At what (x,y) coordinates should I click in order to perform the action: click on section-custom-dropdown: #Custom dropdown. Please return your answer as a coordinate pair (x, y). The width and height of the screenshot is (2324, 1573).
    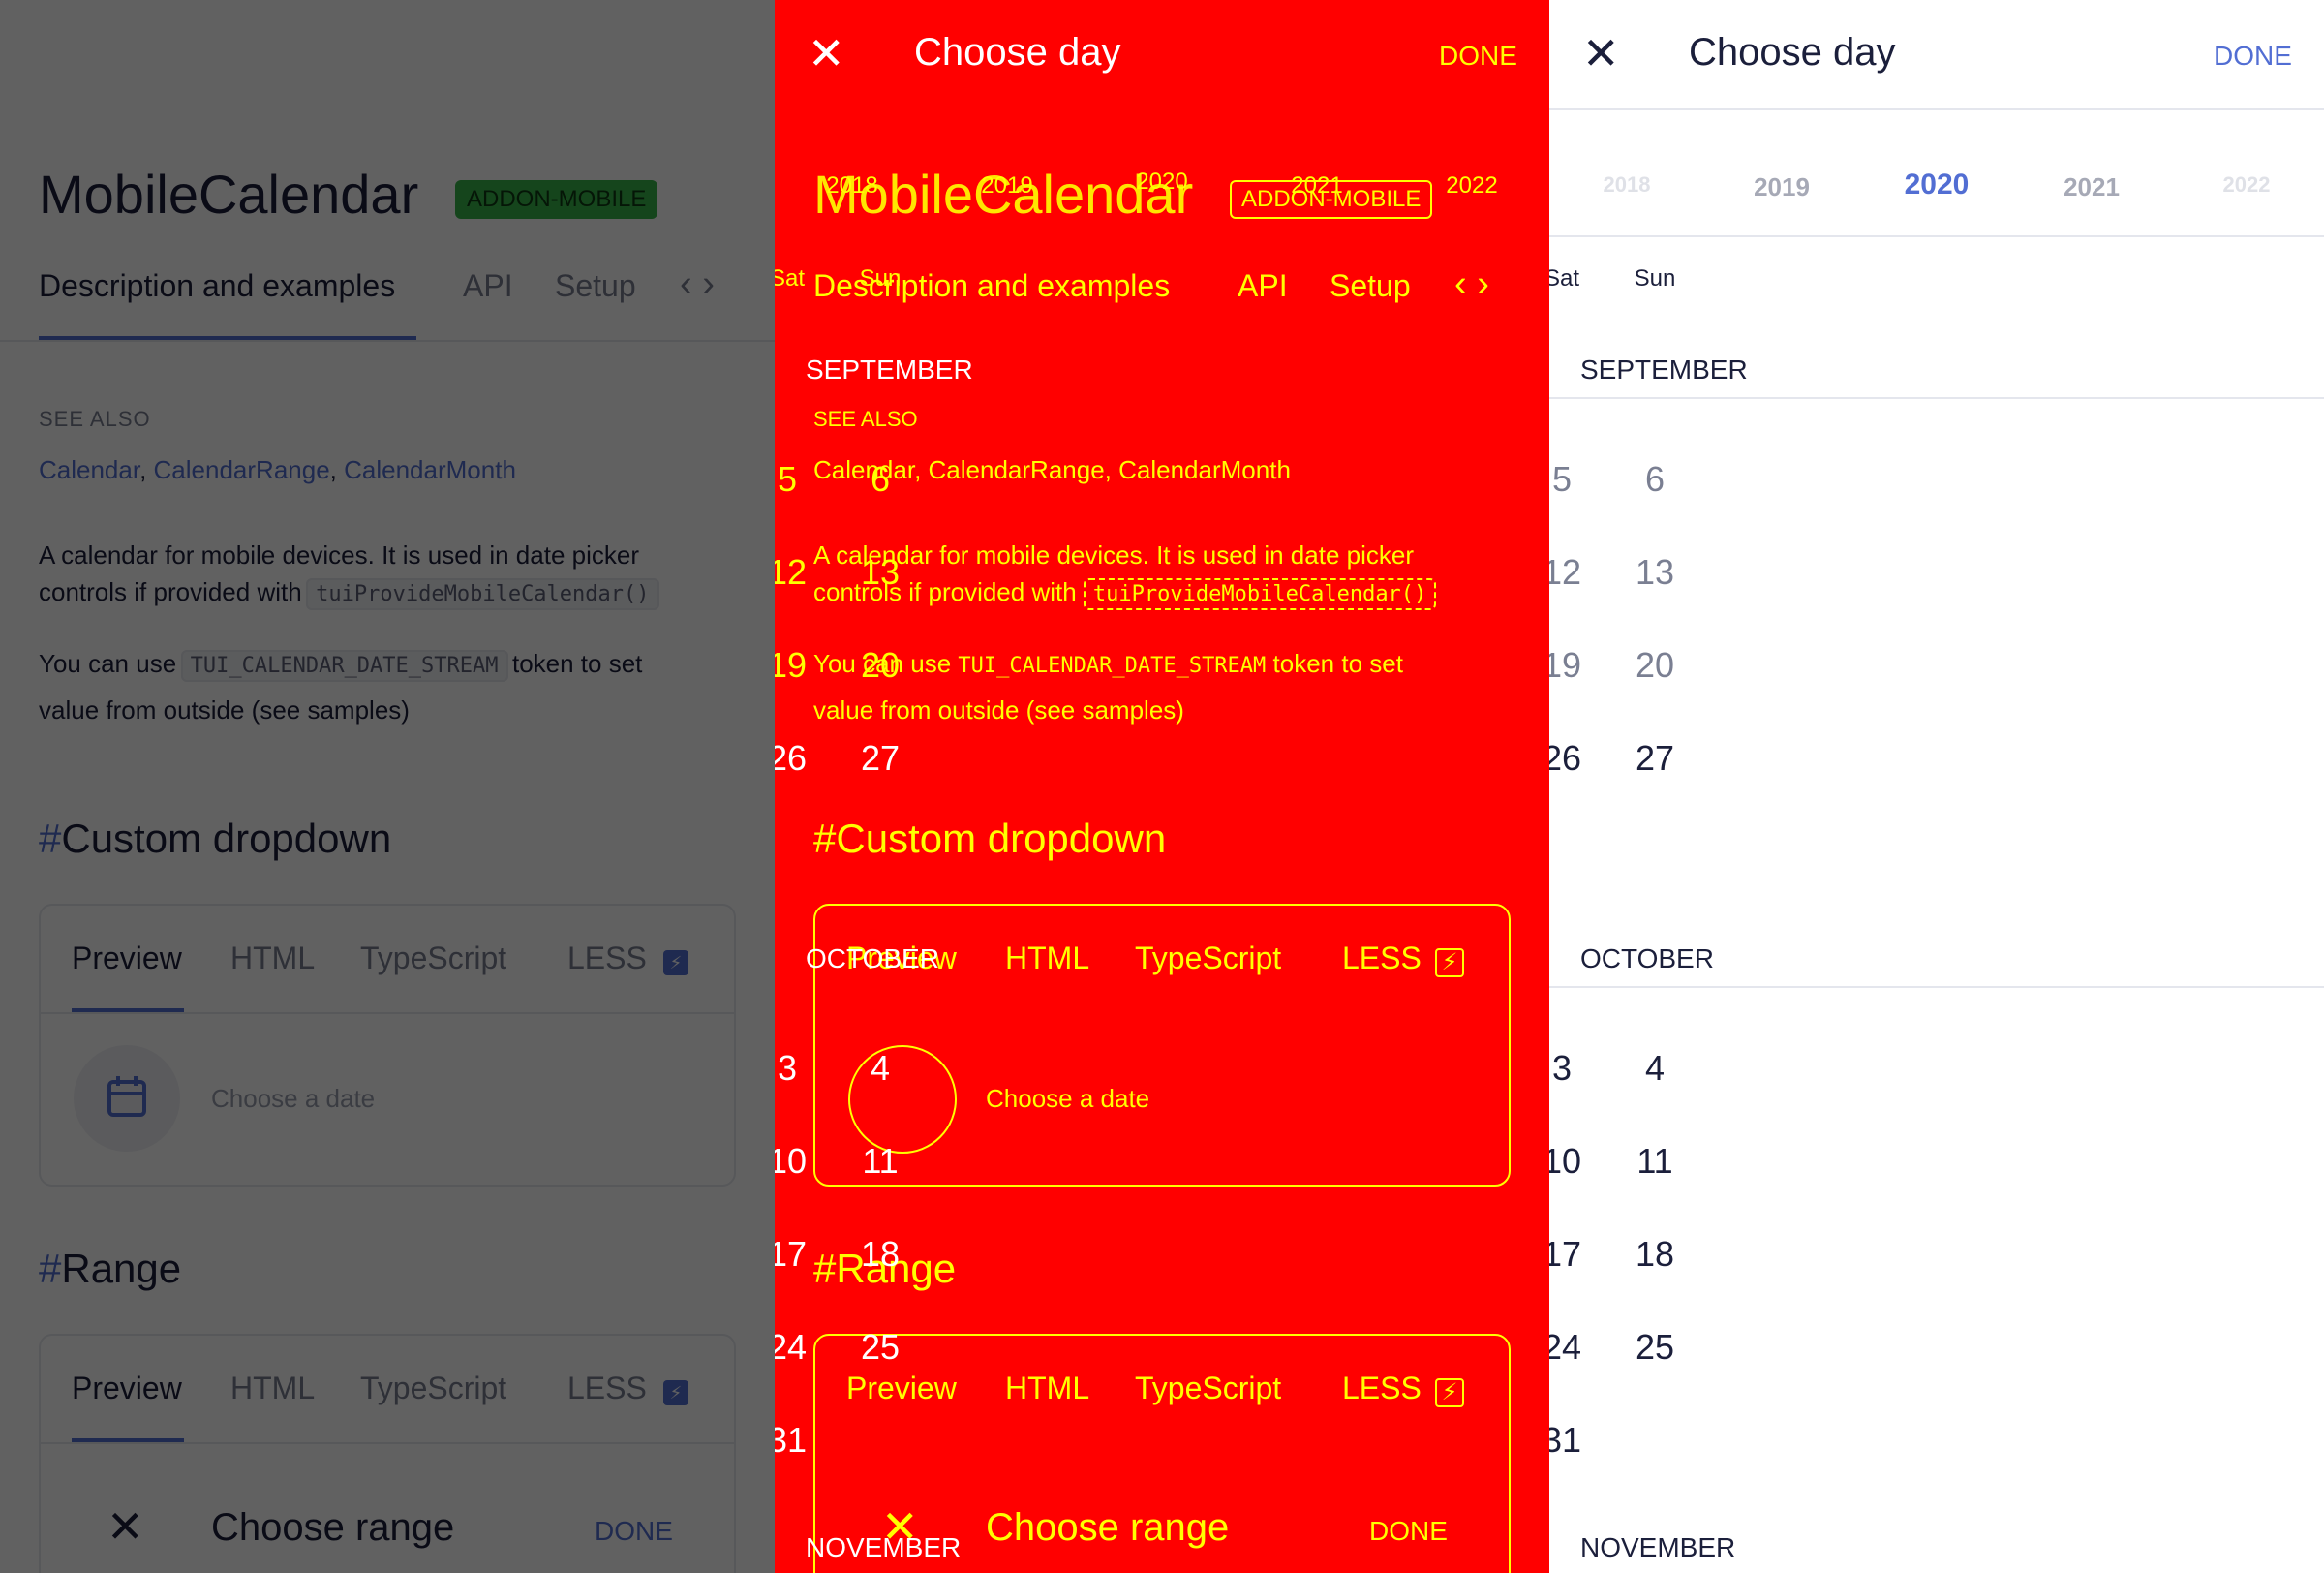
    Looking at the image, I should click on (215, 839).